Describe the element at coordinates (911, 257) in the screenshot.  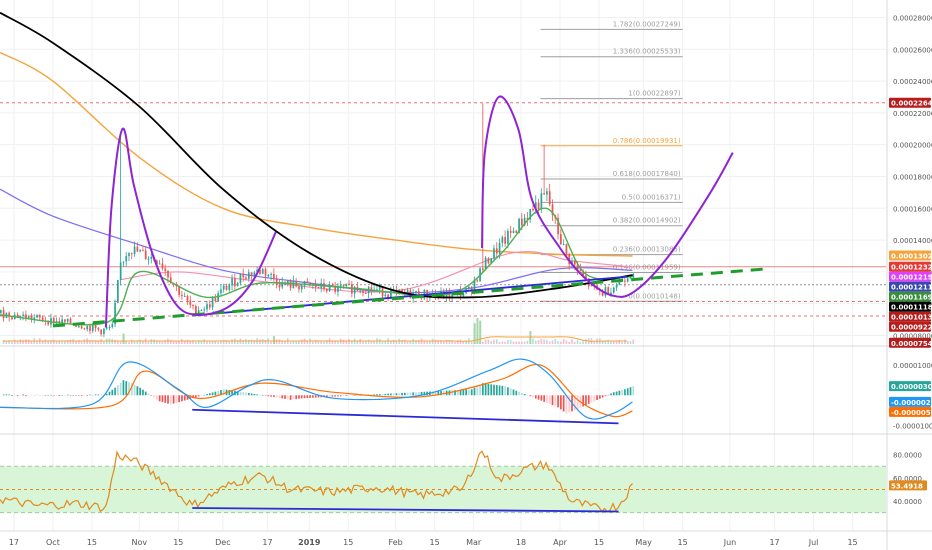
I see `price-badge-label: 0.00013029` at that location.